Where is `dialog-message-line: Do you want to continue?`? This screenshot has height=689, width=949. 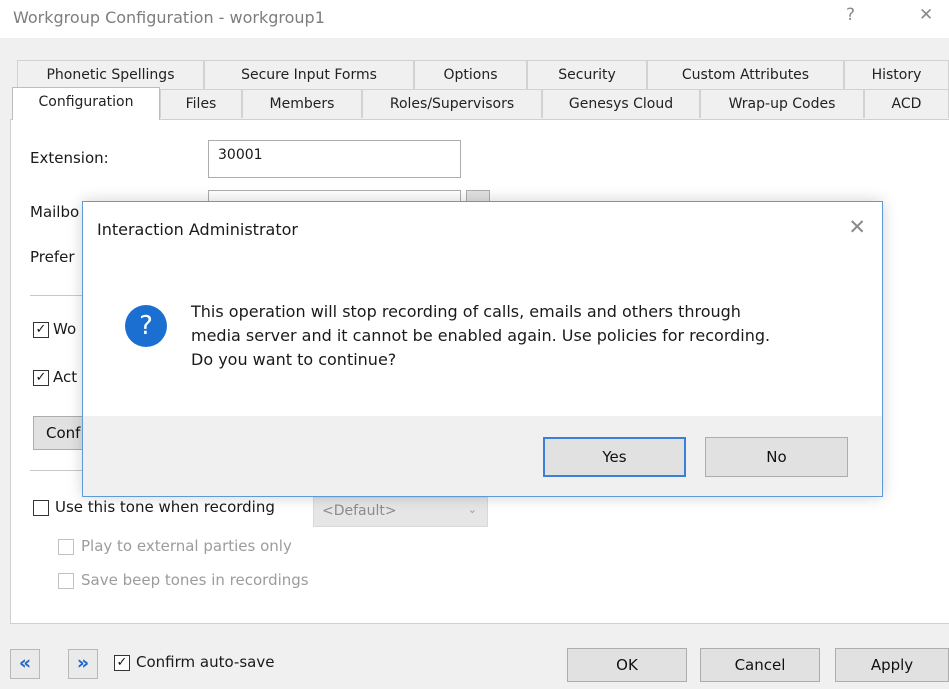 dialog-message-line: Do you want to continue? is located at coordinates (294, 359).